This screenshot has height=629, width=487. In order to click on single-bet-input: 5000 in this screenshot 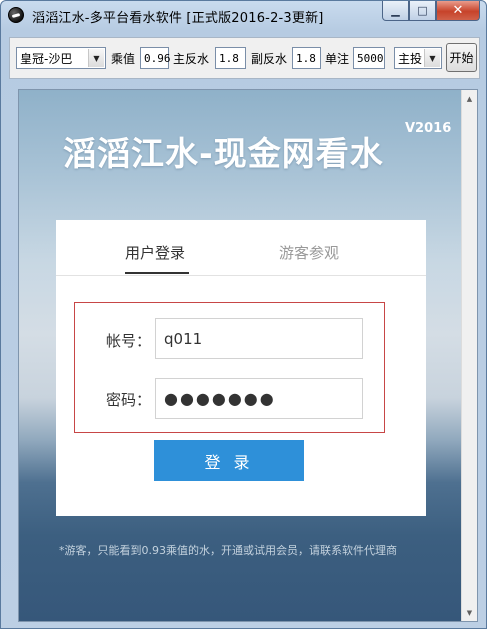, I will do `click(369, 58)`.